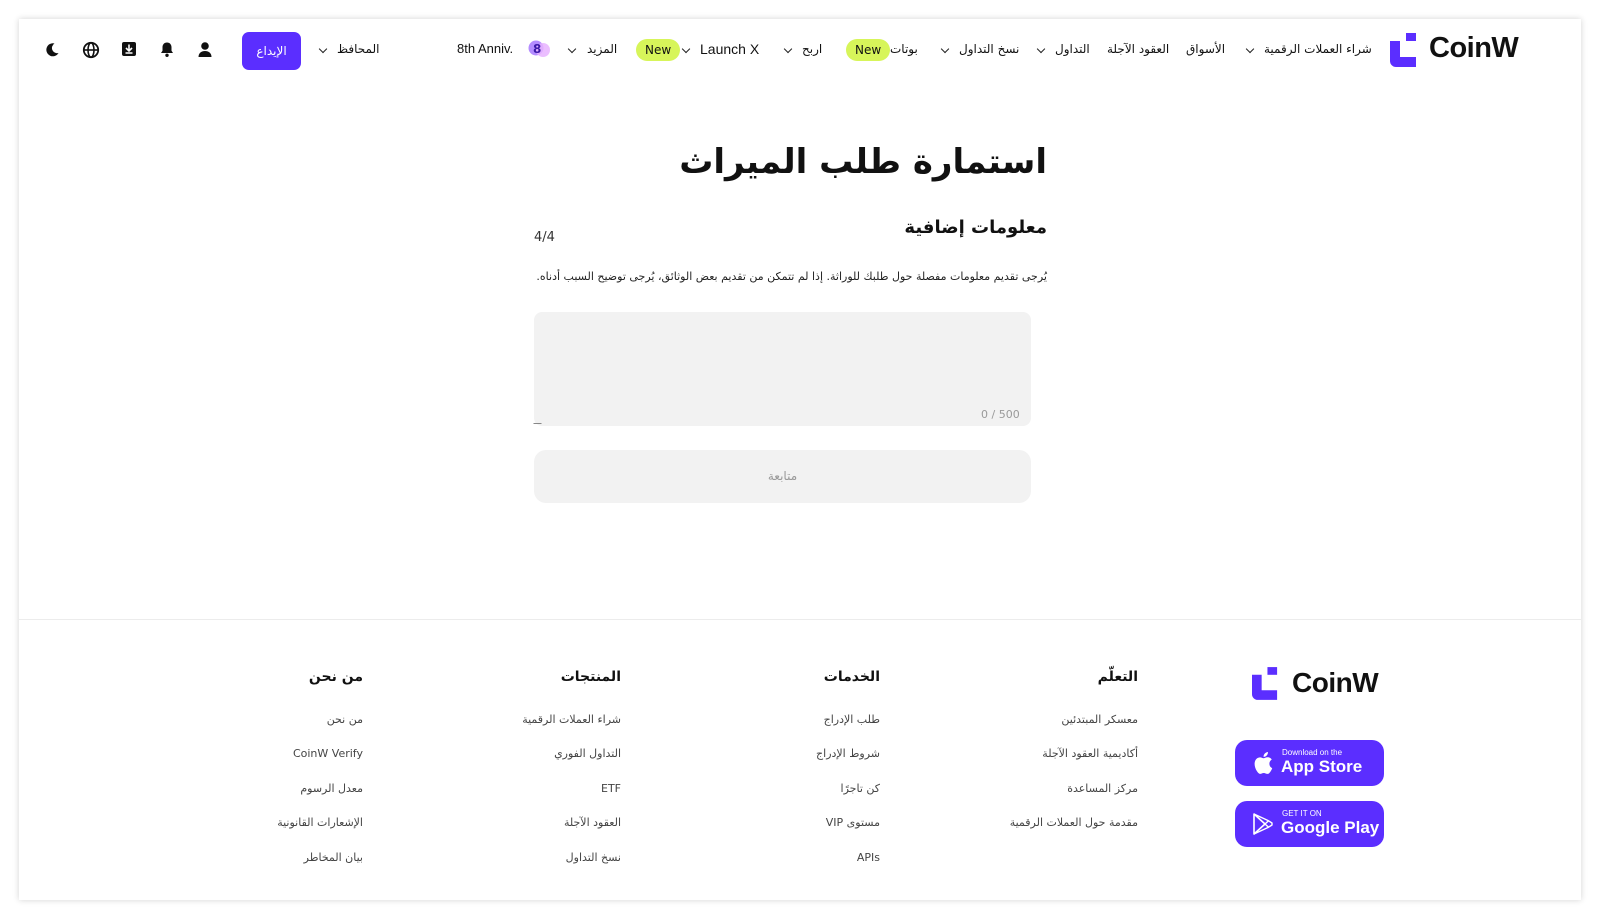 This screenshot has height=920, width=1600. Describe the element at coordinates (1404, 50) in the screenshot. I see `coinw-logo-icon` at that location.